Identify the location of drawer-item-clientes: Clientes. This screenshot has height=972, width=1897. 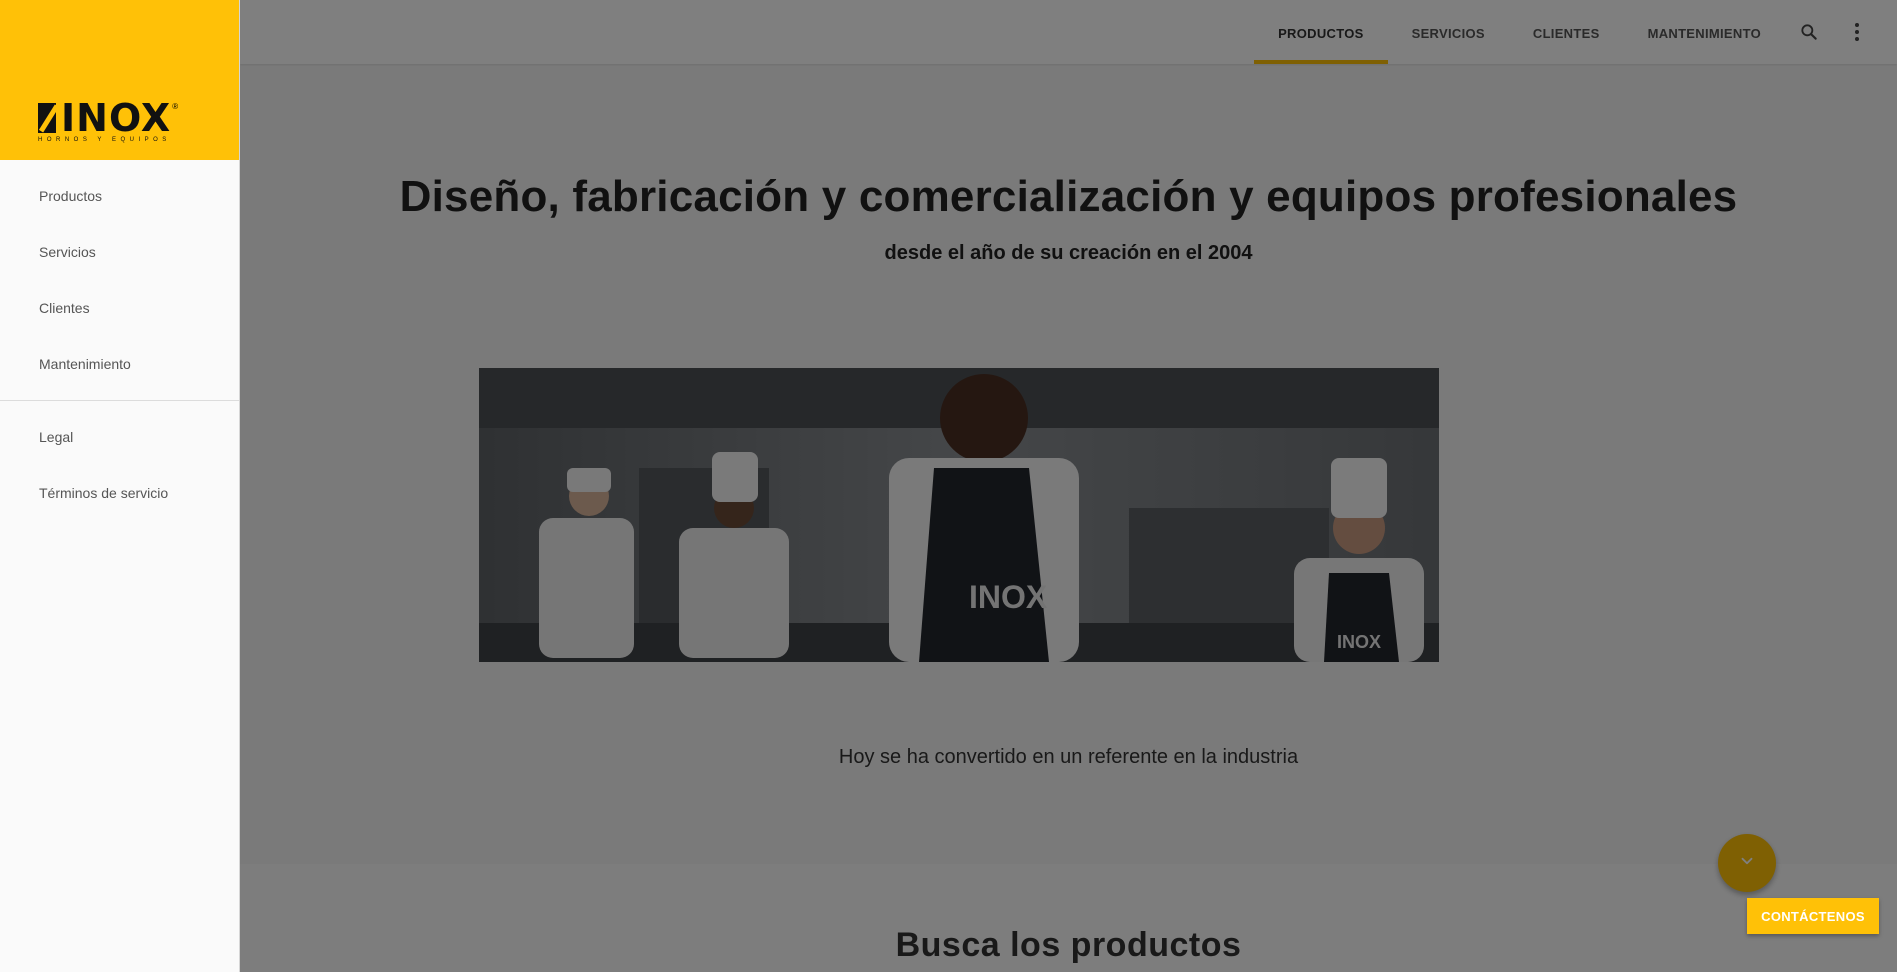
(119, 308).